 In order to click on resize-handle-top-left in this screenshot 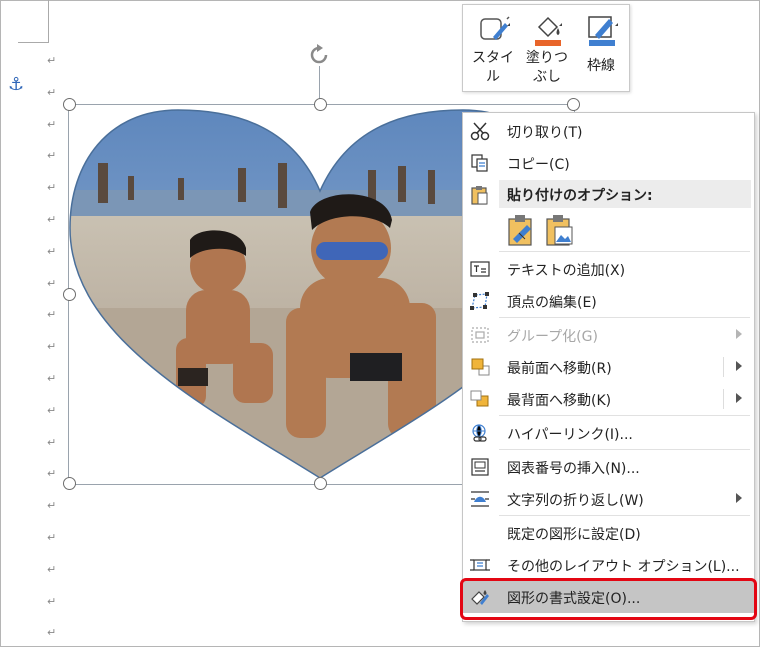, I will do `click(69, 104)`.